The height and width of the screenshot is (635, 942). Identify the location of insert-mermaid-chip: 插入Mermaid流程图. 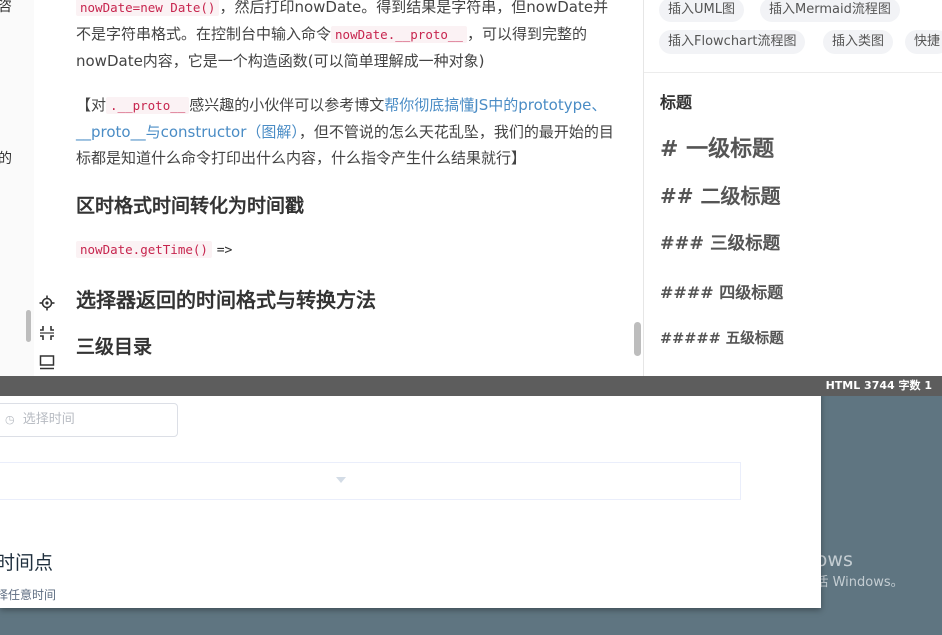
(830, 11).